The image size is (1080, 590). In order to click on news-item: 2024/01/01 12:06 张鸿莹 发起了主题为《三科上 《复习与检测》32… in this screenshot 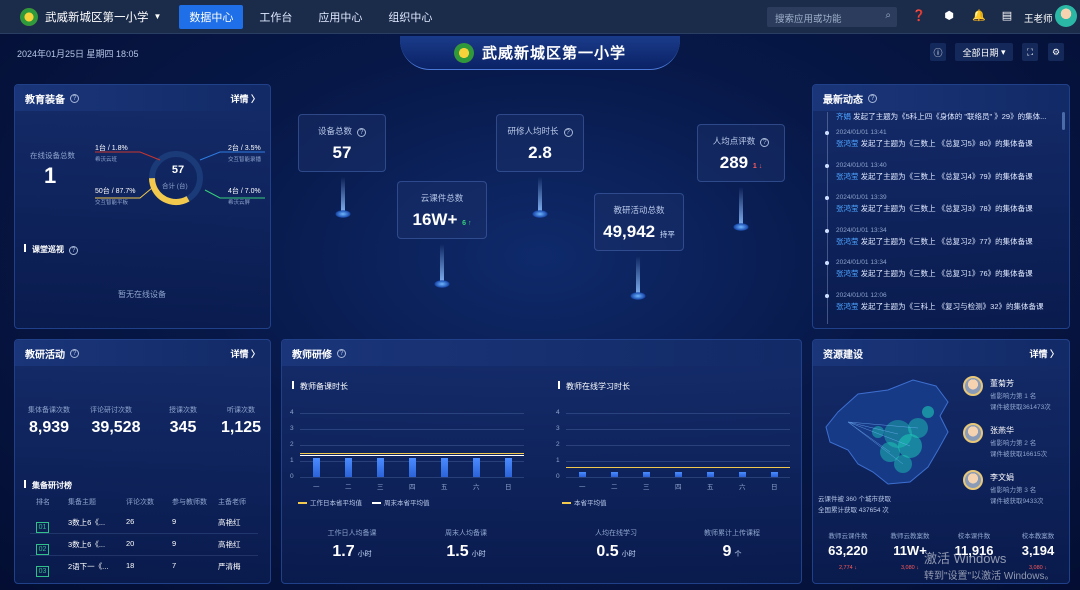, I will do `click(940, 302)`.